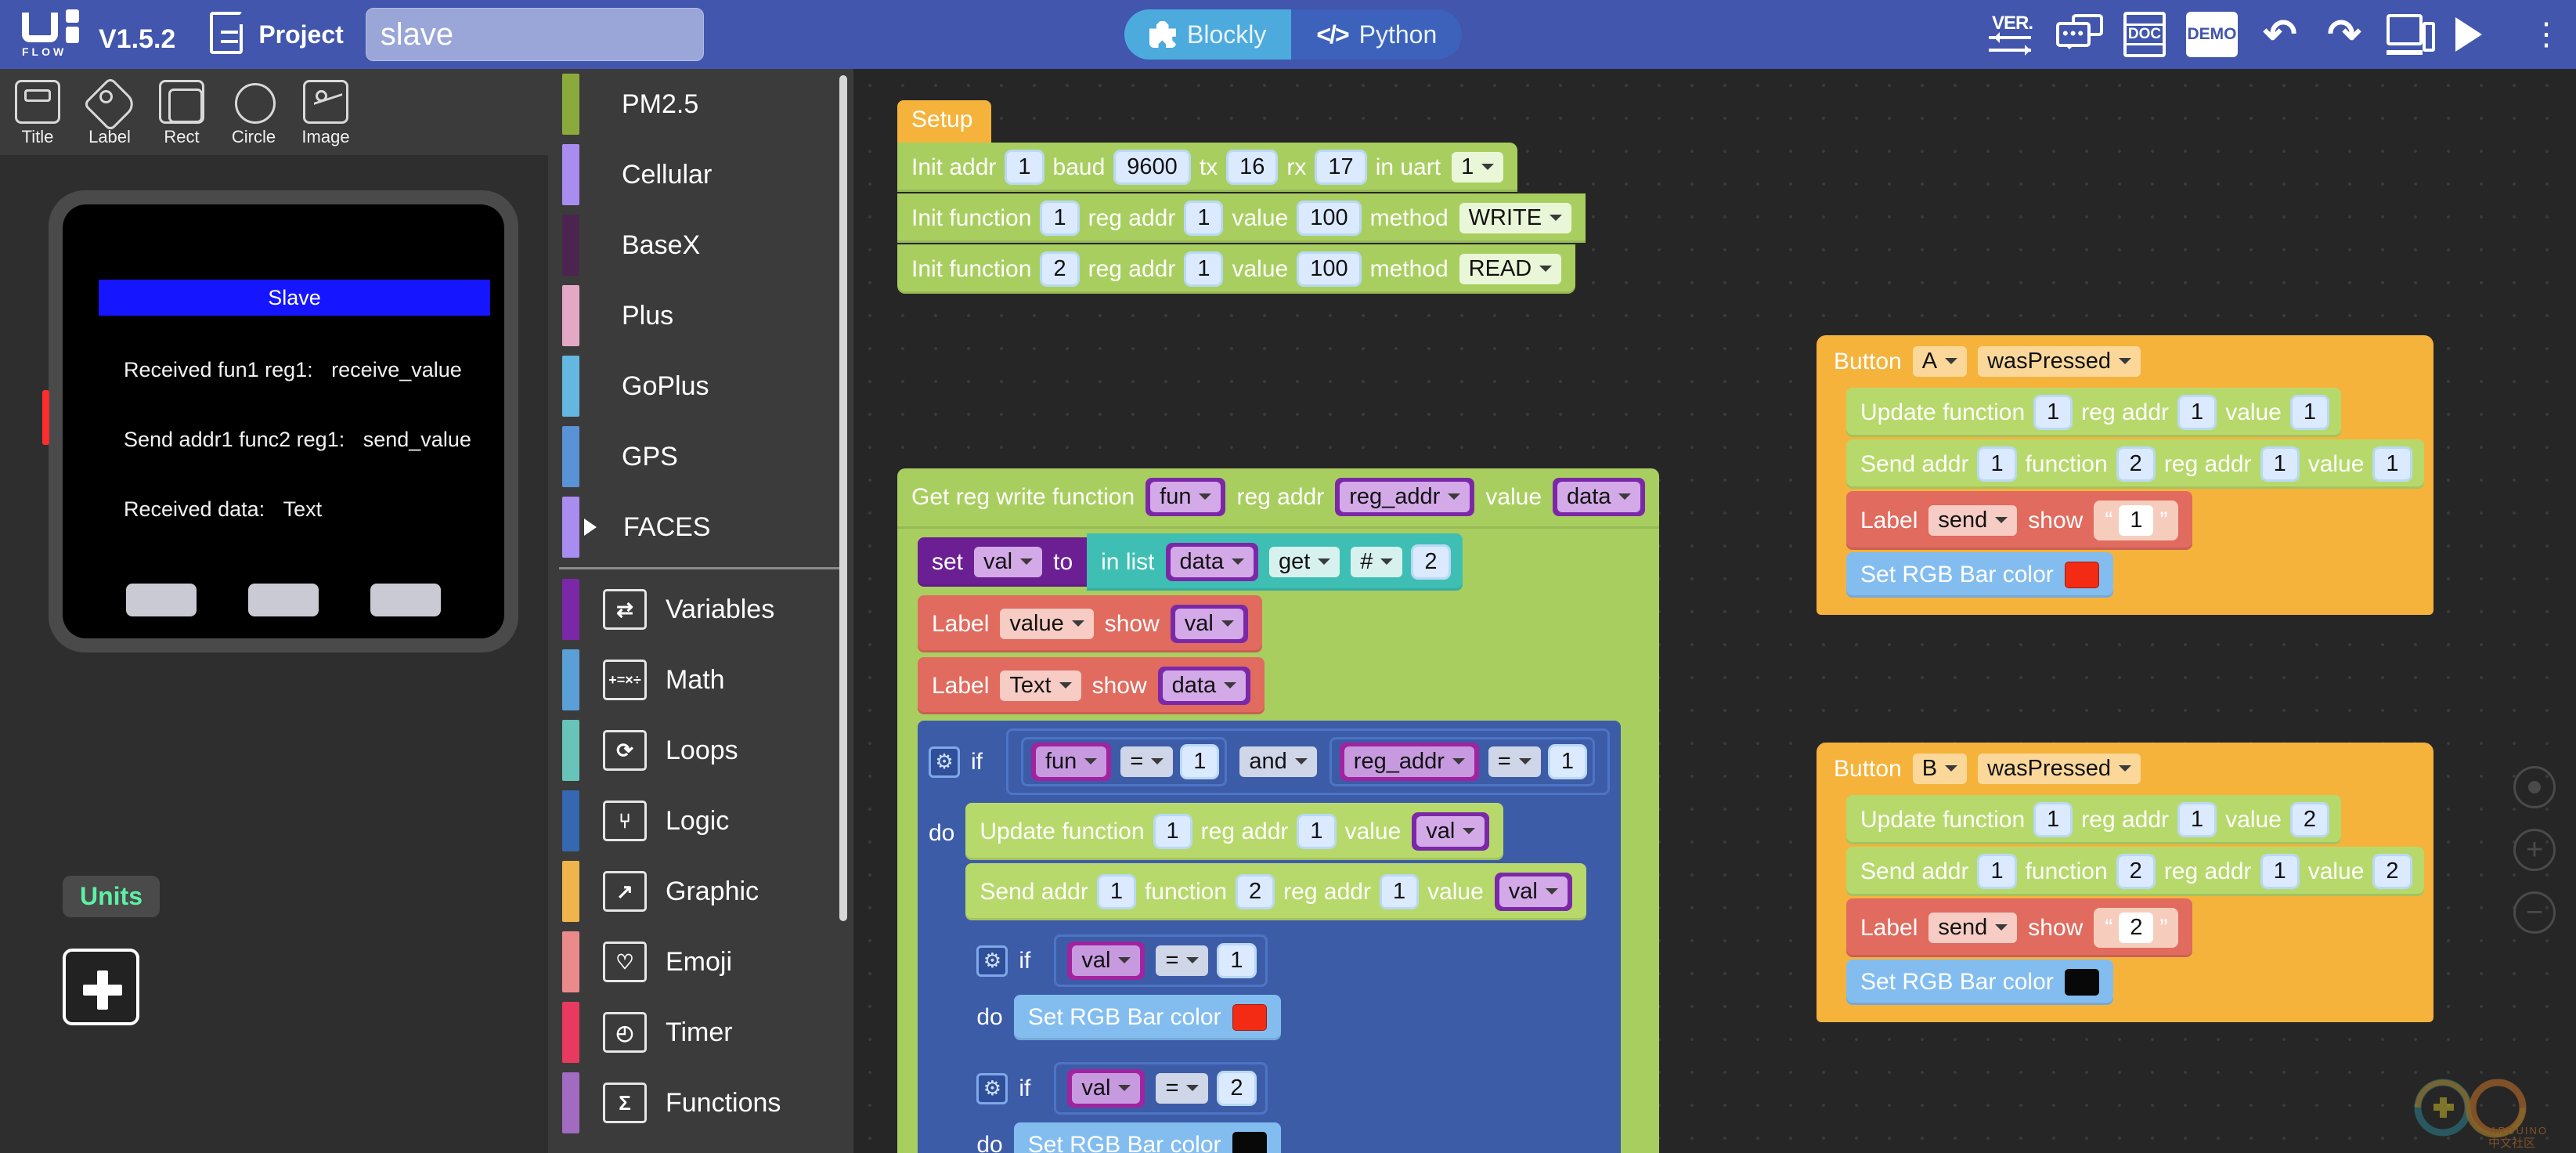 The width and height of the screenshot is (2576, 1153). I want to click on setup-init-function-write-cell-3-number: 1, so click(1203, 218).